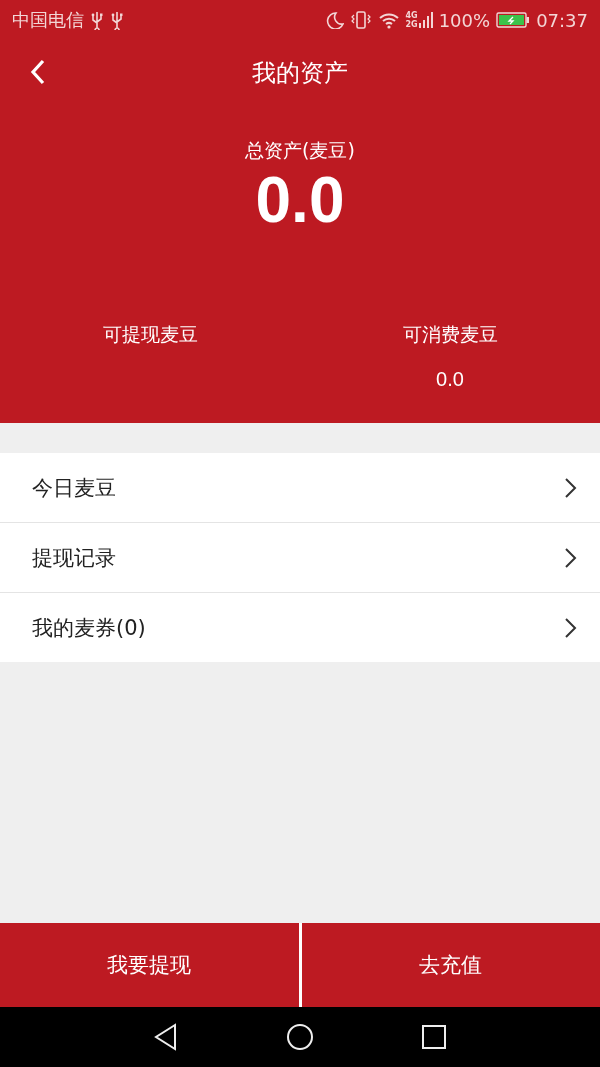 The image size is (600, 1067). I want to click on battery-percent: 100%, so click(464, 20).